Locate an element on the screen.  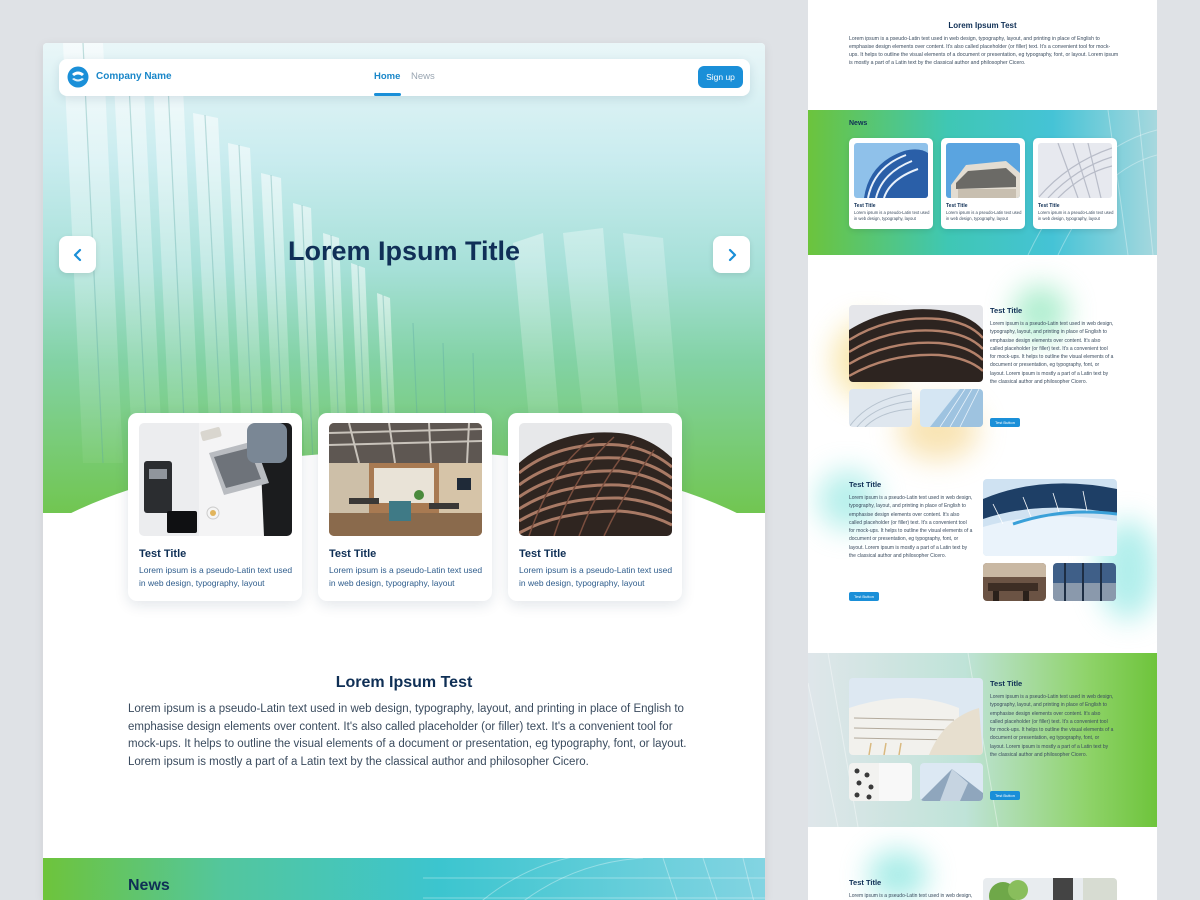
company-logo-icon is located at coordinates (78, 77).